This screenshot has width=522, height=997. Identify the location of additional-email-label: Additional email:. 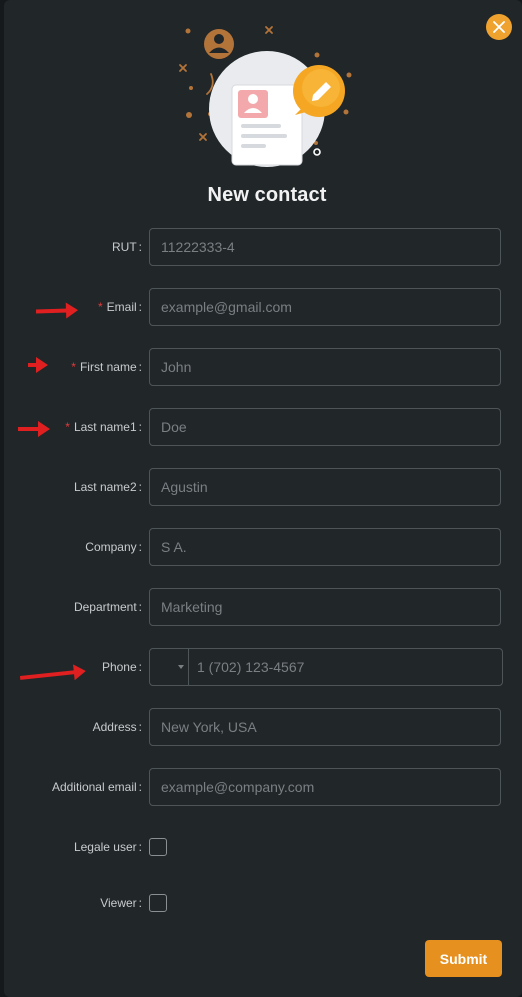
(96, 787).